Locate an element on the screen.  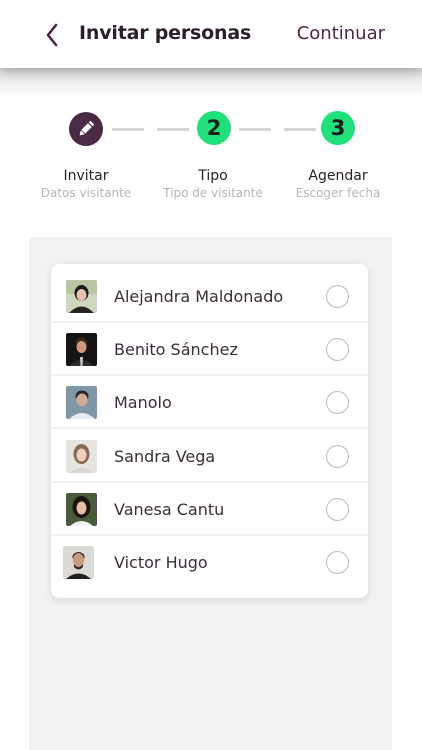
list-item: Alejandra Maldonado is located at coordinates (209, 296).